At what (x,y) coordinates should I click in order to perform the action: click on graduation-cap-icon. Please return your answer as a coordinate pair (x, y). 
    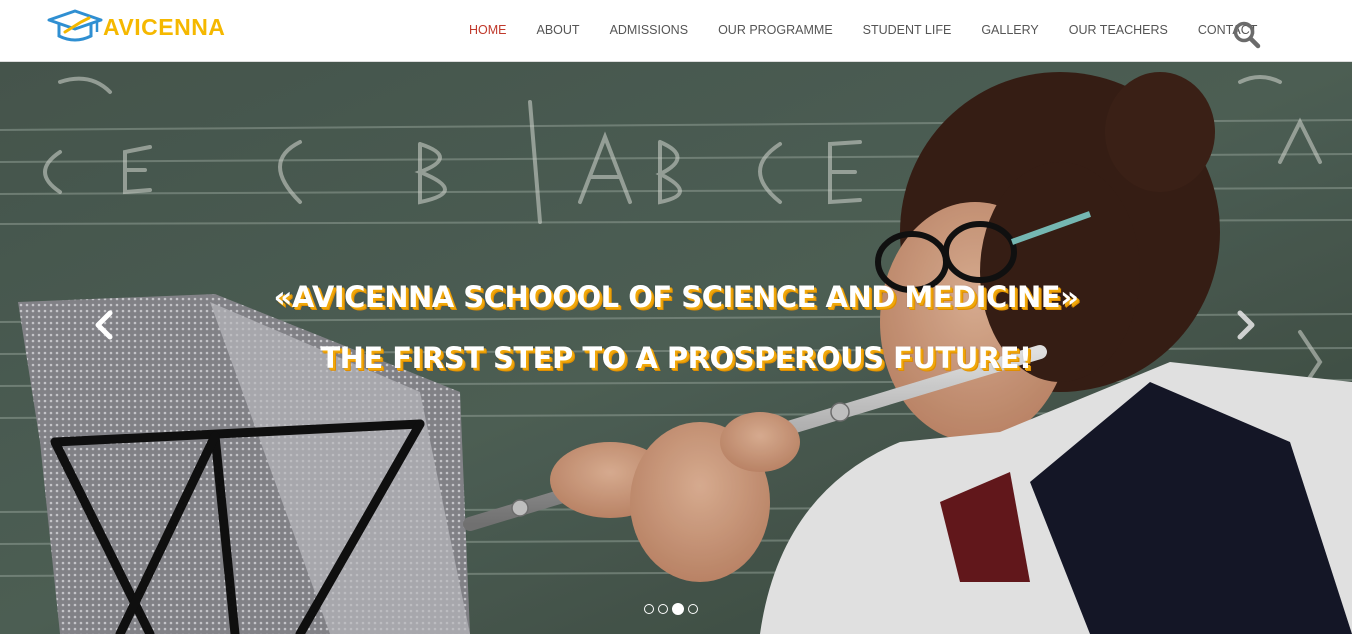
    Looking at the image, I should click on (75, 25).